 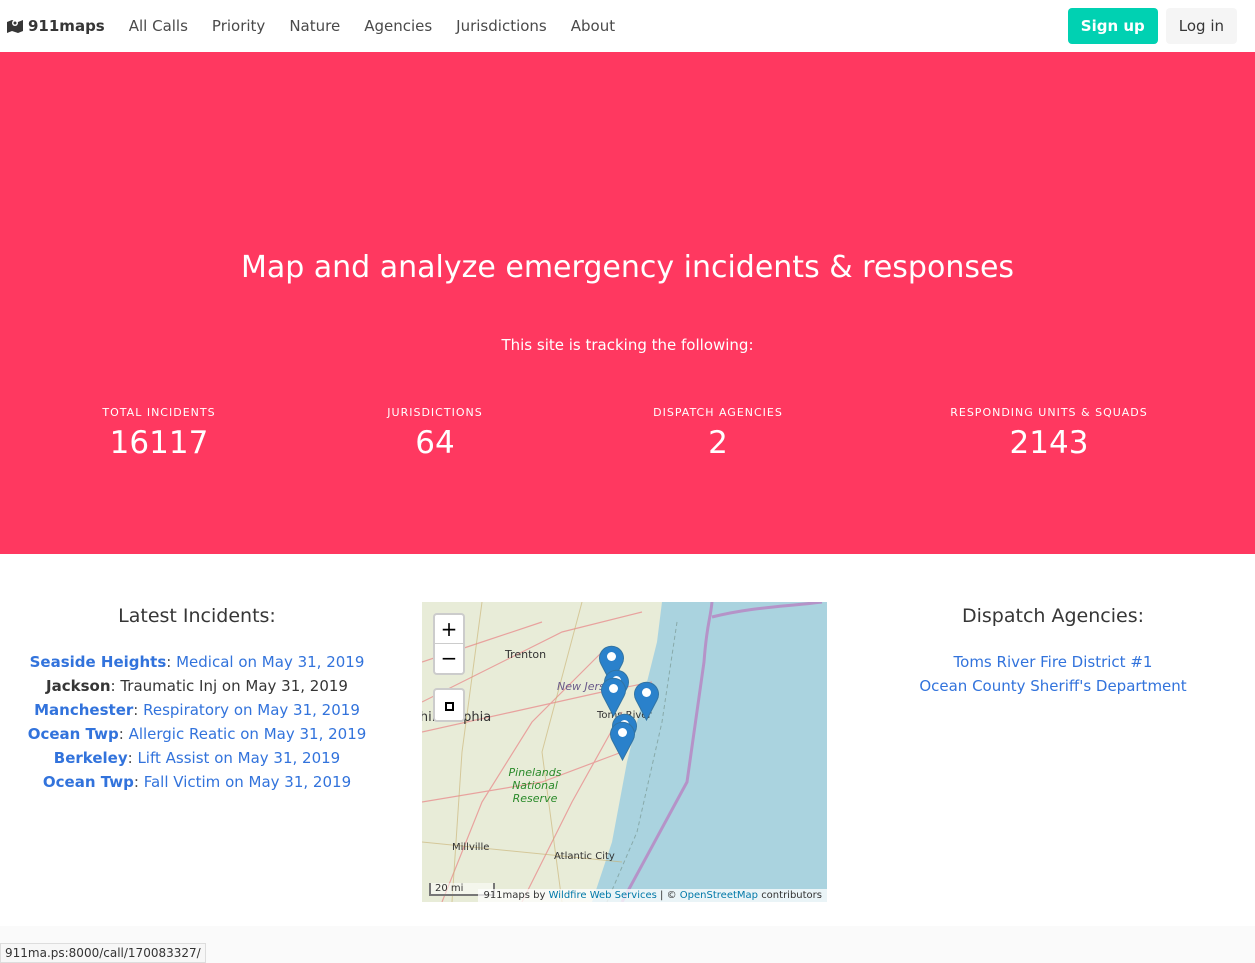 What do you see at coordinates (526, 654) in the screenshot?
I see `map-label: Trenton` at bounding box center [526, 654].